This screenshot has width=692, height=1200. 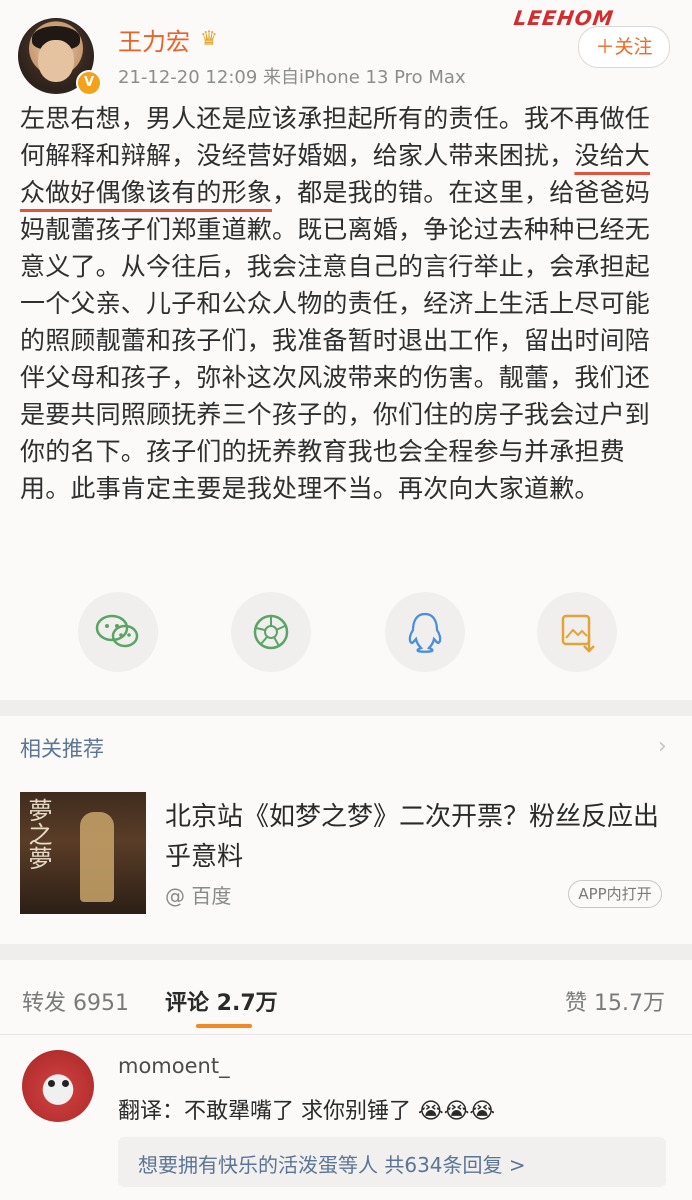 I want to click on comment-username: momoent_, so click(x=174, y=1066).